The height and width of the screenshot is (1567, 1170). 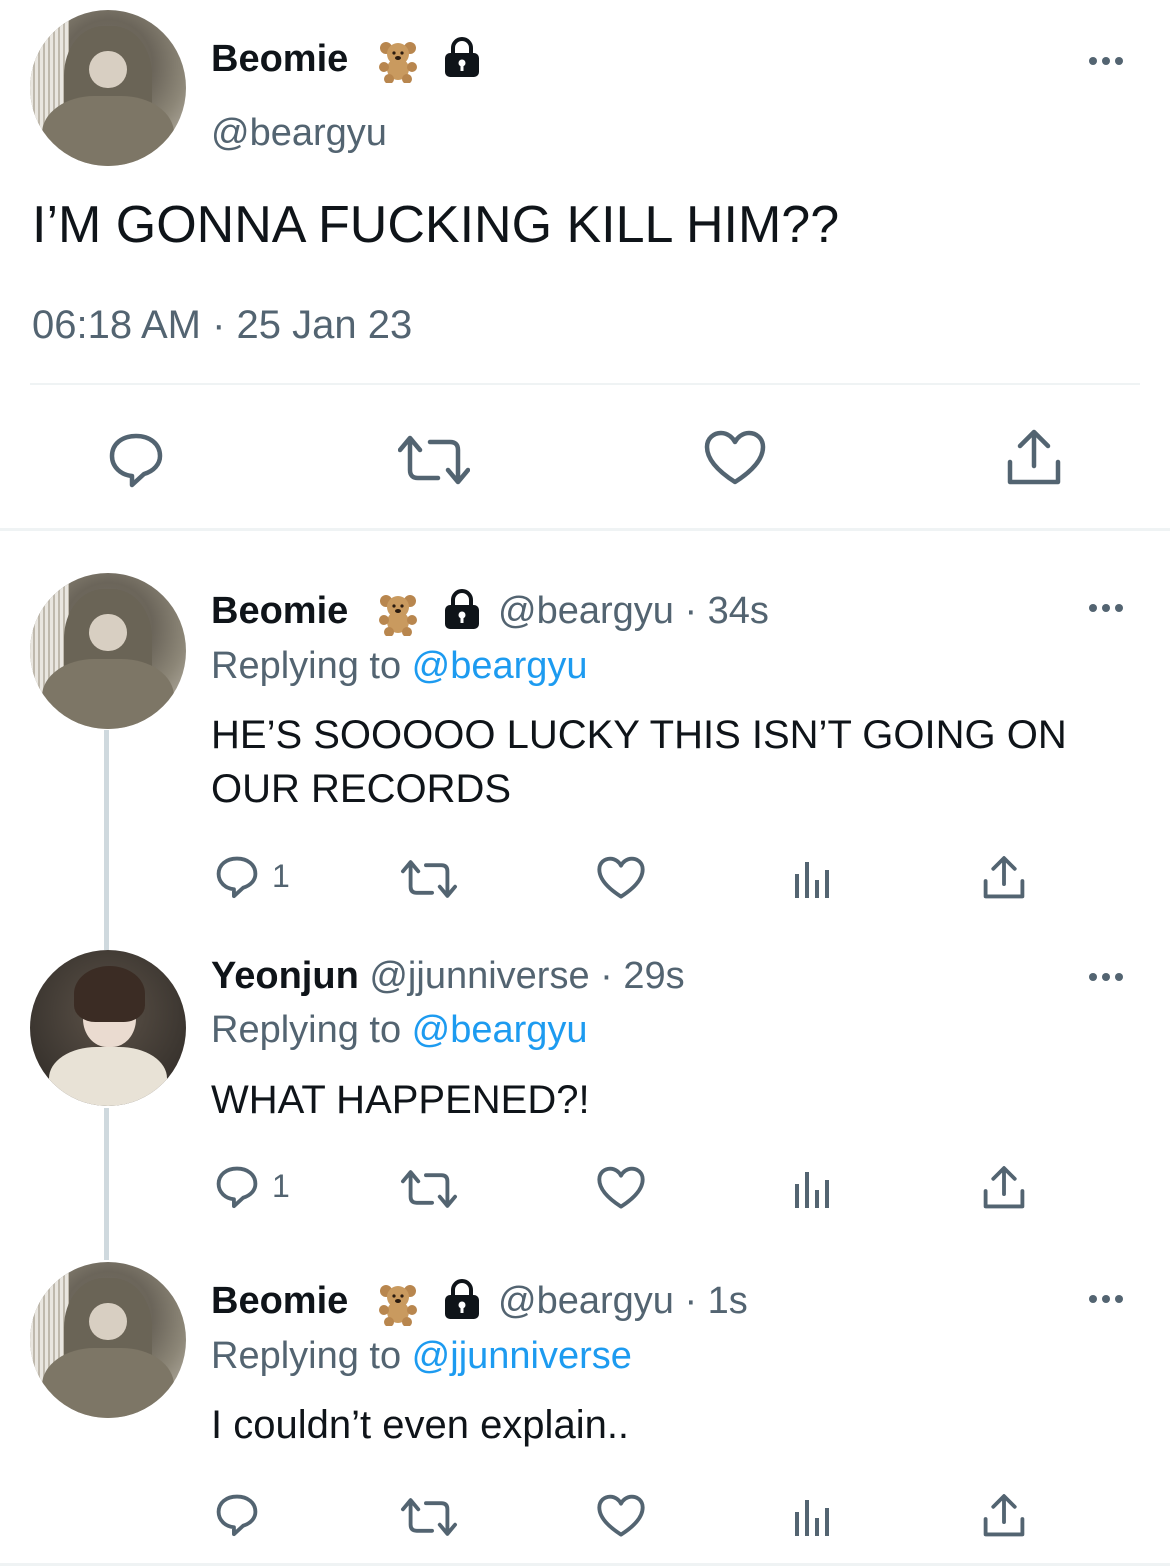 What do you see at coordinates (526, 976) in the screenshot?
I see `handle-time: @jjunniverse · 29s` at bounding box center [526, 976].